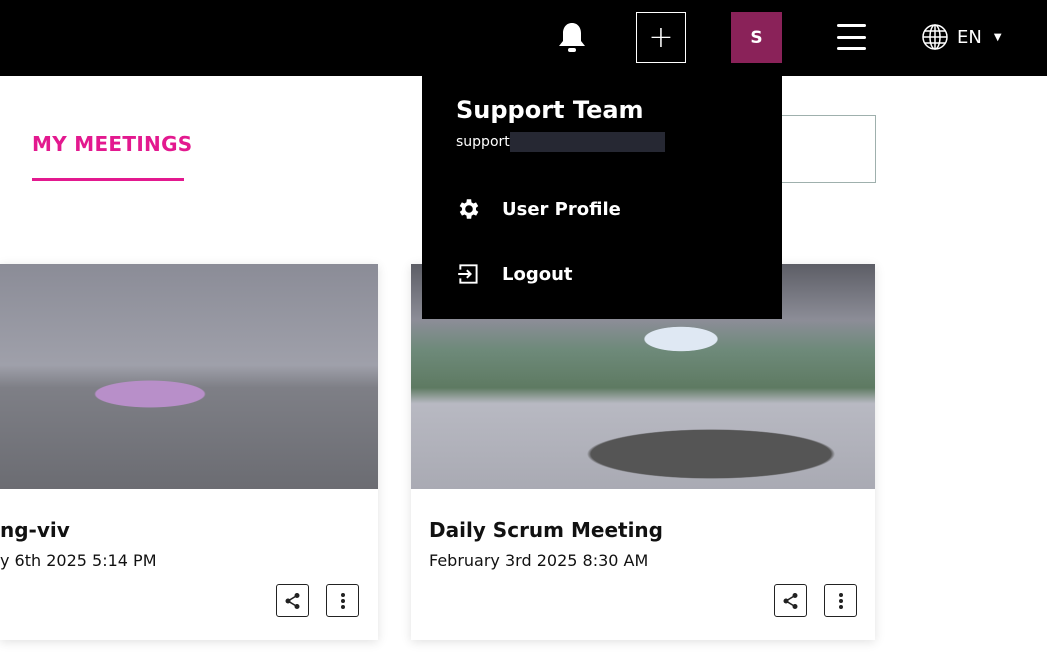 The width and height of the screenshot is (1047, 662). Describe the element at coordinates (537, 274) in the screenshot. I see `menu-item-label: Logout` at that location.